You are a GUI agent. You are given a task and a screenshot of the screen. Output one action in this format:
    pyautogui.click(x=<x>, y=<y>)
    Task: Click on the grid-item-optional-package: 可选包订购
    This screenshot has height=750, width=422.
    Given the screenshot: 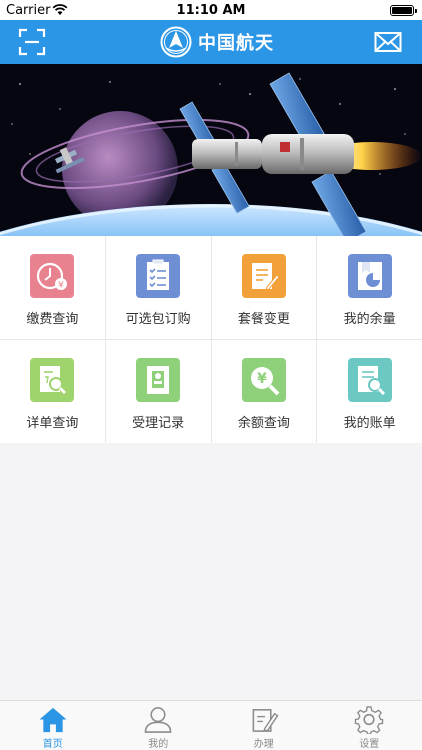 What is the action you would take?
    pyautogui.click(x=158, y=287)
    